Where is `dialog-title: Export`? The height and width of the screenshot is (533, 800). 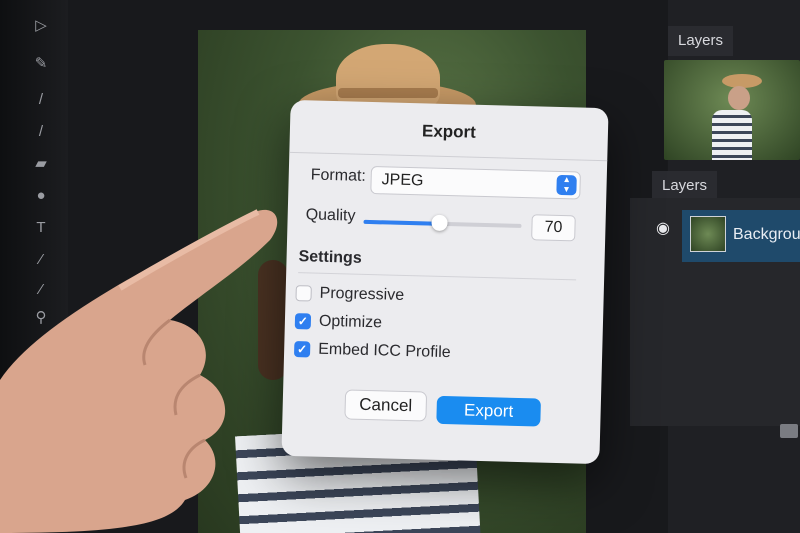 dialog-title: Export is located at coordinates (449, 131).